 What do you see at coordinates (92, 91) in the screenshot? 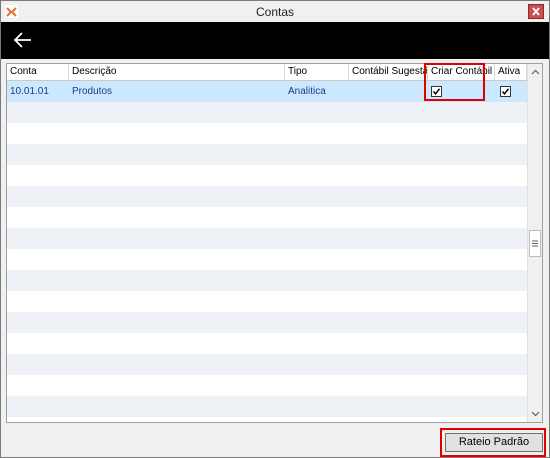
I see `cell-descricao: Produtos` at bounding box center [92, 91].